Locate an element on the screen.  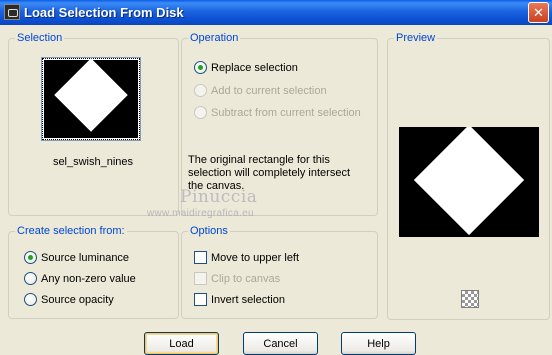
cancel-button: Cancel is located at coordinates (280, 343).